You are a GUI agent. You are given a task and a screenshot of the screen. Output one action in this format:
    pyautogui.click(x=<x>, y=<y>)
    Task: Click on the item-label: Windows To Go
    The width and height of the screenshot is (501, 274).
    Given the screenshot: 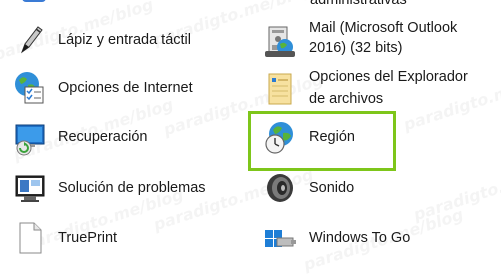 What is the action you would take?
    pyautogui.click(x=360, y=238)
    